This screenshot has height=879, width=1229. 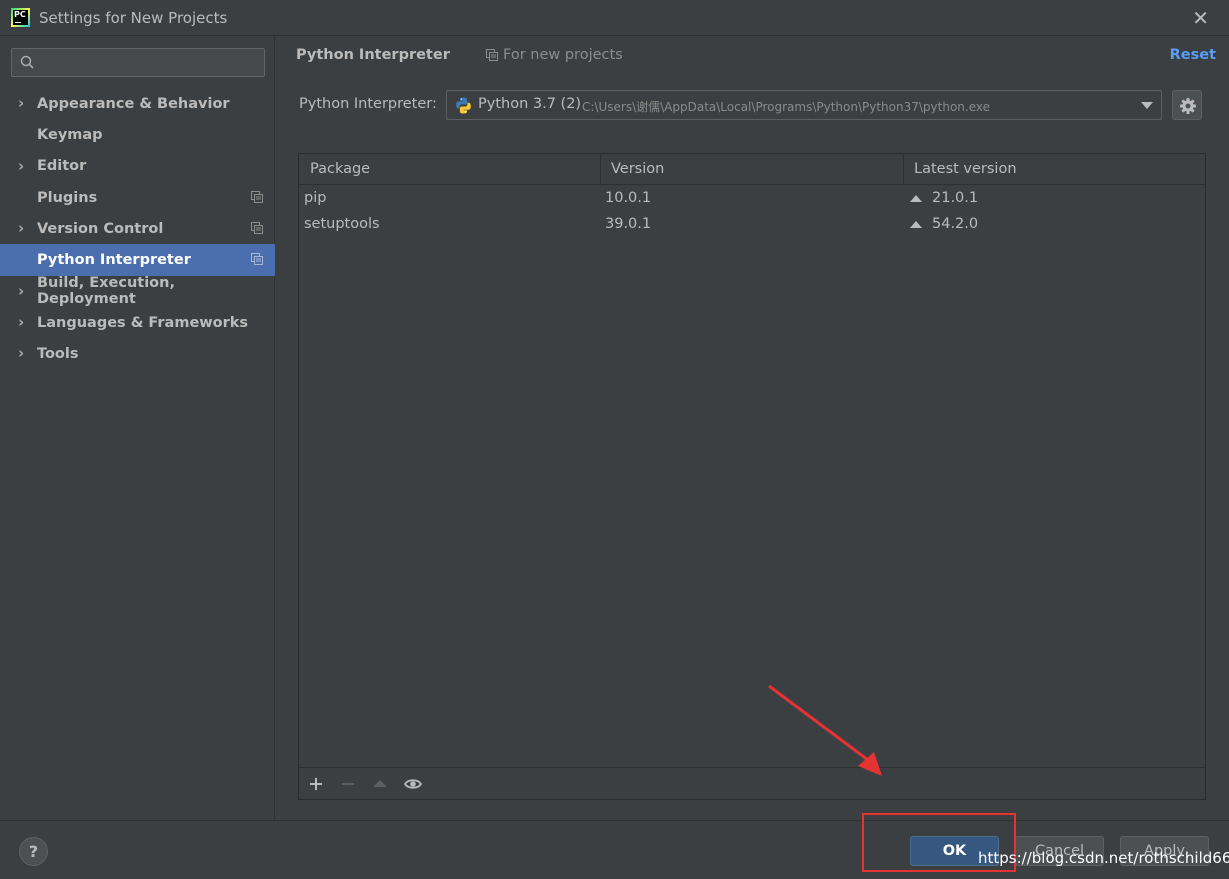 I want to click on sidebar-item-label: Version Control, so click(x=100, y=228).